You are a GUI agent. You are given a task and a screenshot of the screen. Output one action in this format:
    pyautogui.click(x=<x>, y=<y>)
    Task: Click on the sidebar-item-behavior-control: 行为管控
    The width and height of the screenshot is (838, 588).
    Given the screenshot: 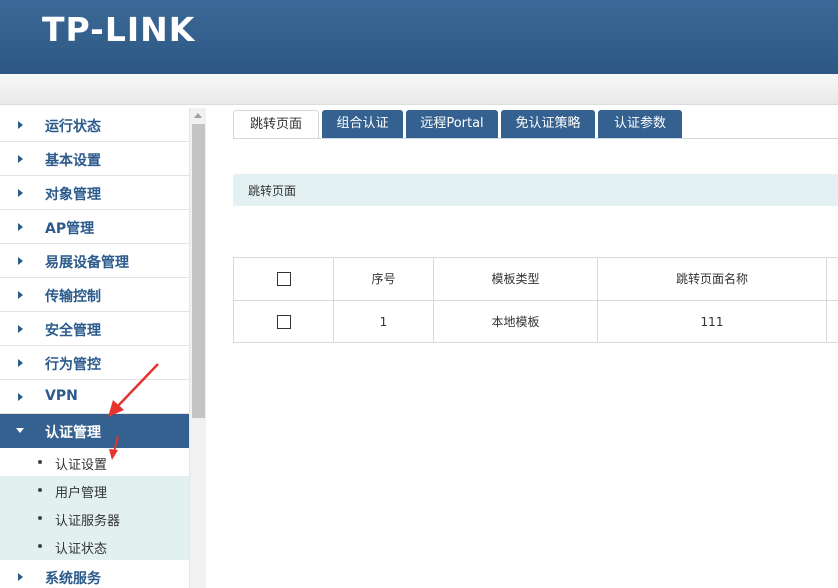 What is the action you would take?
    pyautogui.click(x=95, y=363)
    